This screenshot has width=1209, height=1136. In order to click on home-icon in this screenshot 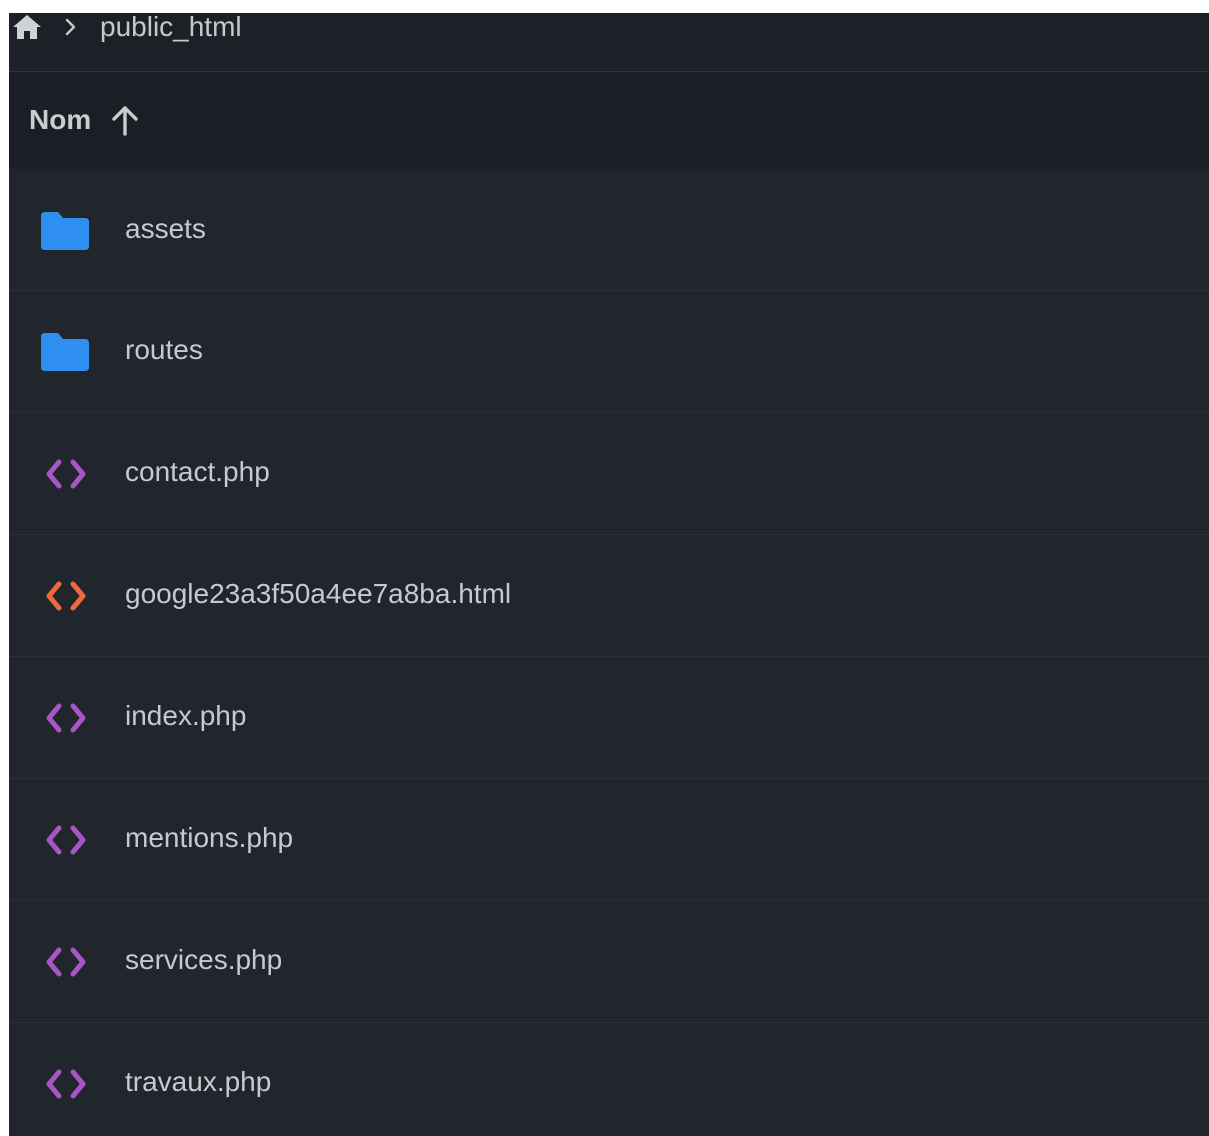, I will do `click(27, 26)`.